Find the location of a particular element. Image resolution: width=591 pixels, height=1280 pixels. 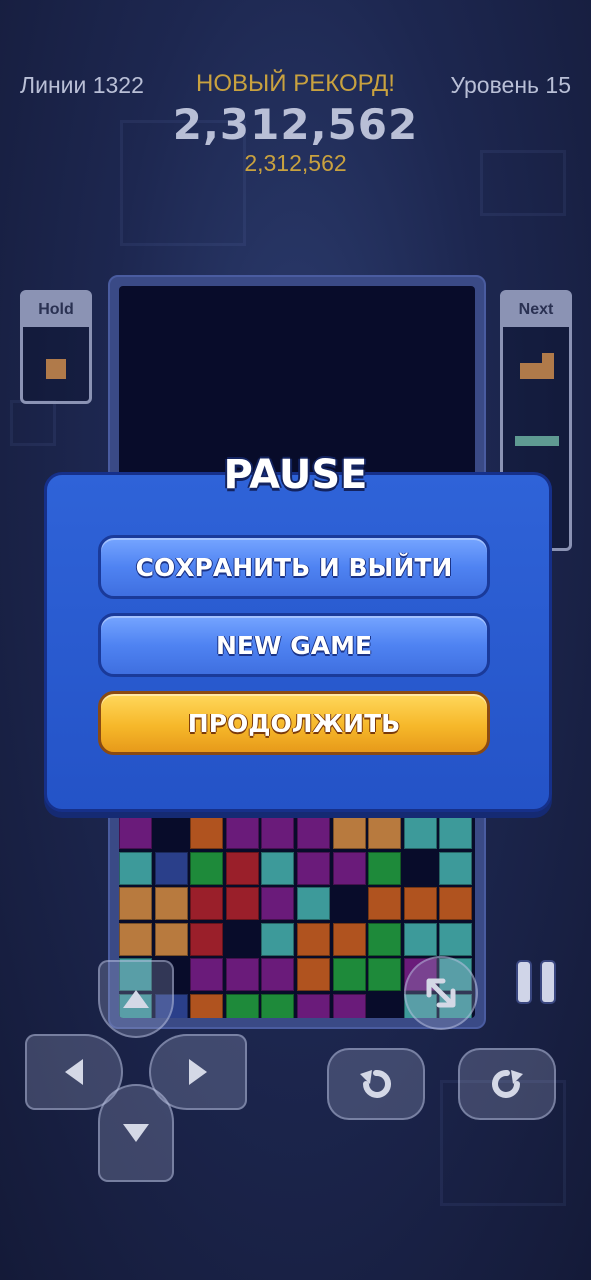

pause-icon is located at coordinates (537, 982).